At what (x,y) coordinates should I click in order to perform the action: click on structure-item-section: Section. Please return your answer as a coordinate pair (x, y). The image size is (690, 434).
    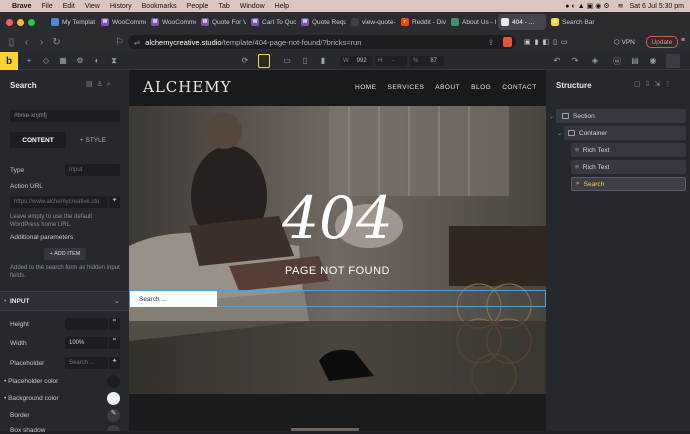
    Looking at the image, I should click on (621, 116).